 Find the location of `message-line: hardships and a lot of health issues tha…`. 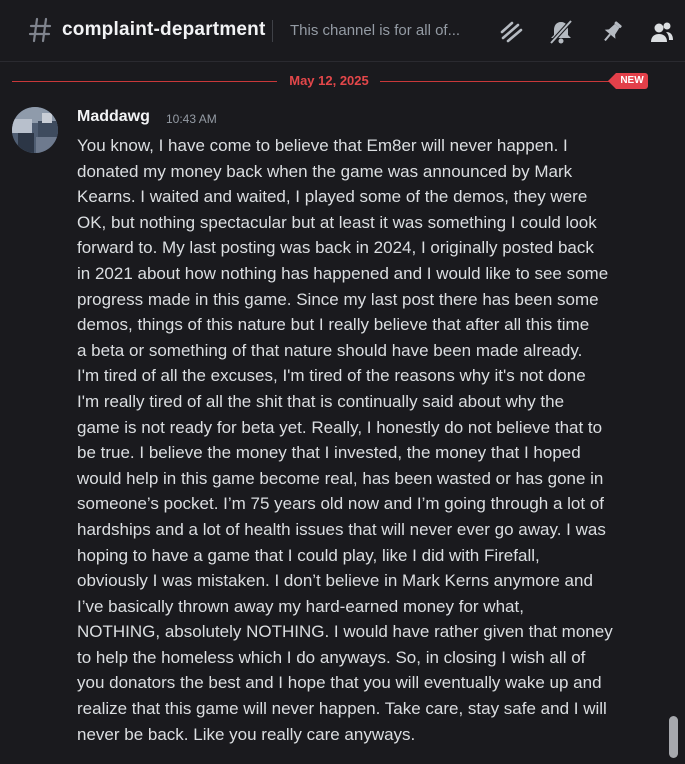

message-line: hardships and a lot of health issues tha… is located at coordinates (341, 529).